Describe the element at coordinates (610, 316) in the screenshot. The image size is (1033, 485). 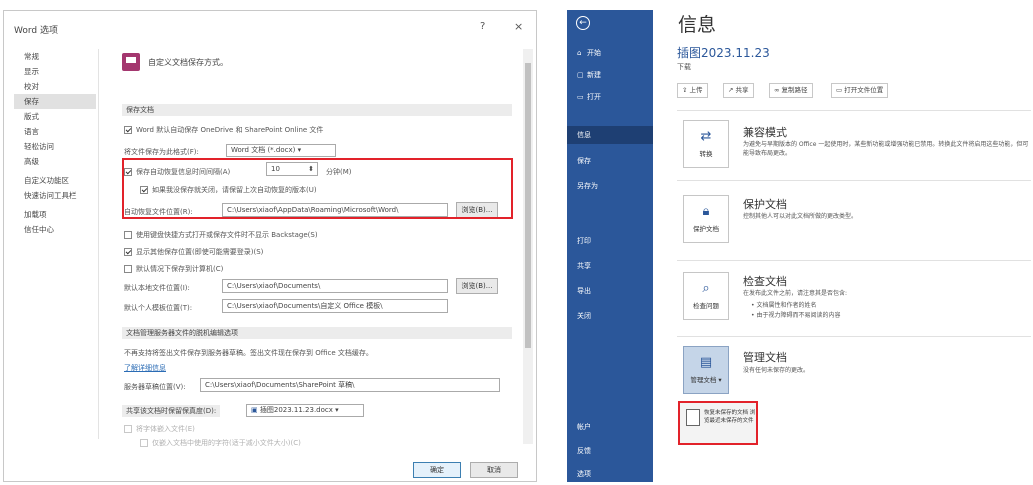
I see `bs-nav-close: 关闭` at that location.